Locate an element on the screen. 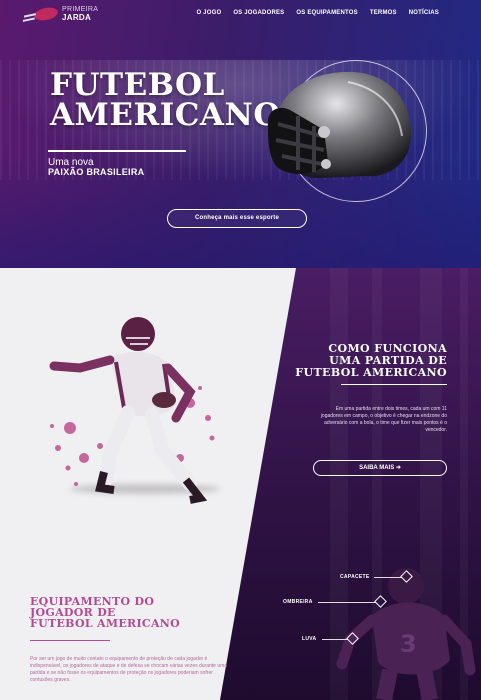  hero-title: FUTEBOL AMERICANO is located at coordinates (165, 100).